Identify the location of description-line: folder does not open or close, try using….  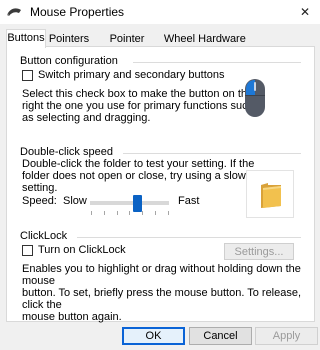
(139, 176).